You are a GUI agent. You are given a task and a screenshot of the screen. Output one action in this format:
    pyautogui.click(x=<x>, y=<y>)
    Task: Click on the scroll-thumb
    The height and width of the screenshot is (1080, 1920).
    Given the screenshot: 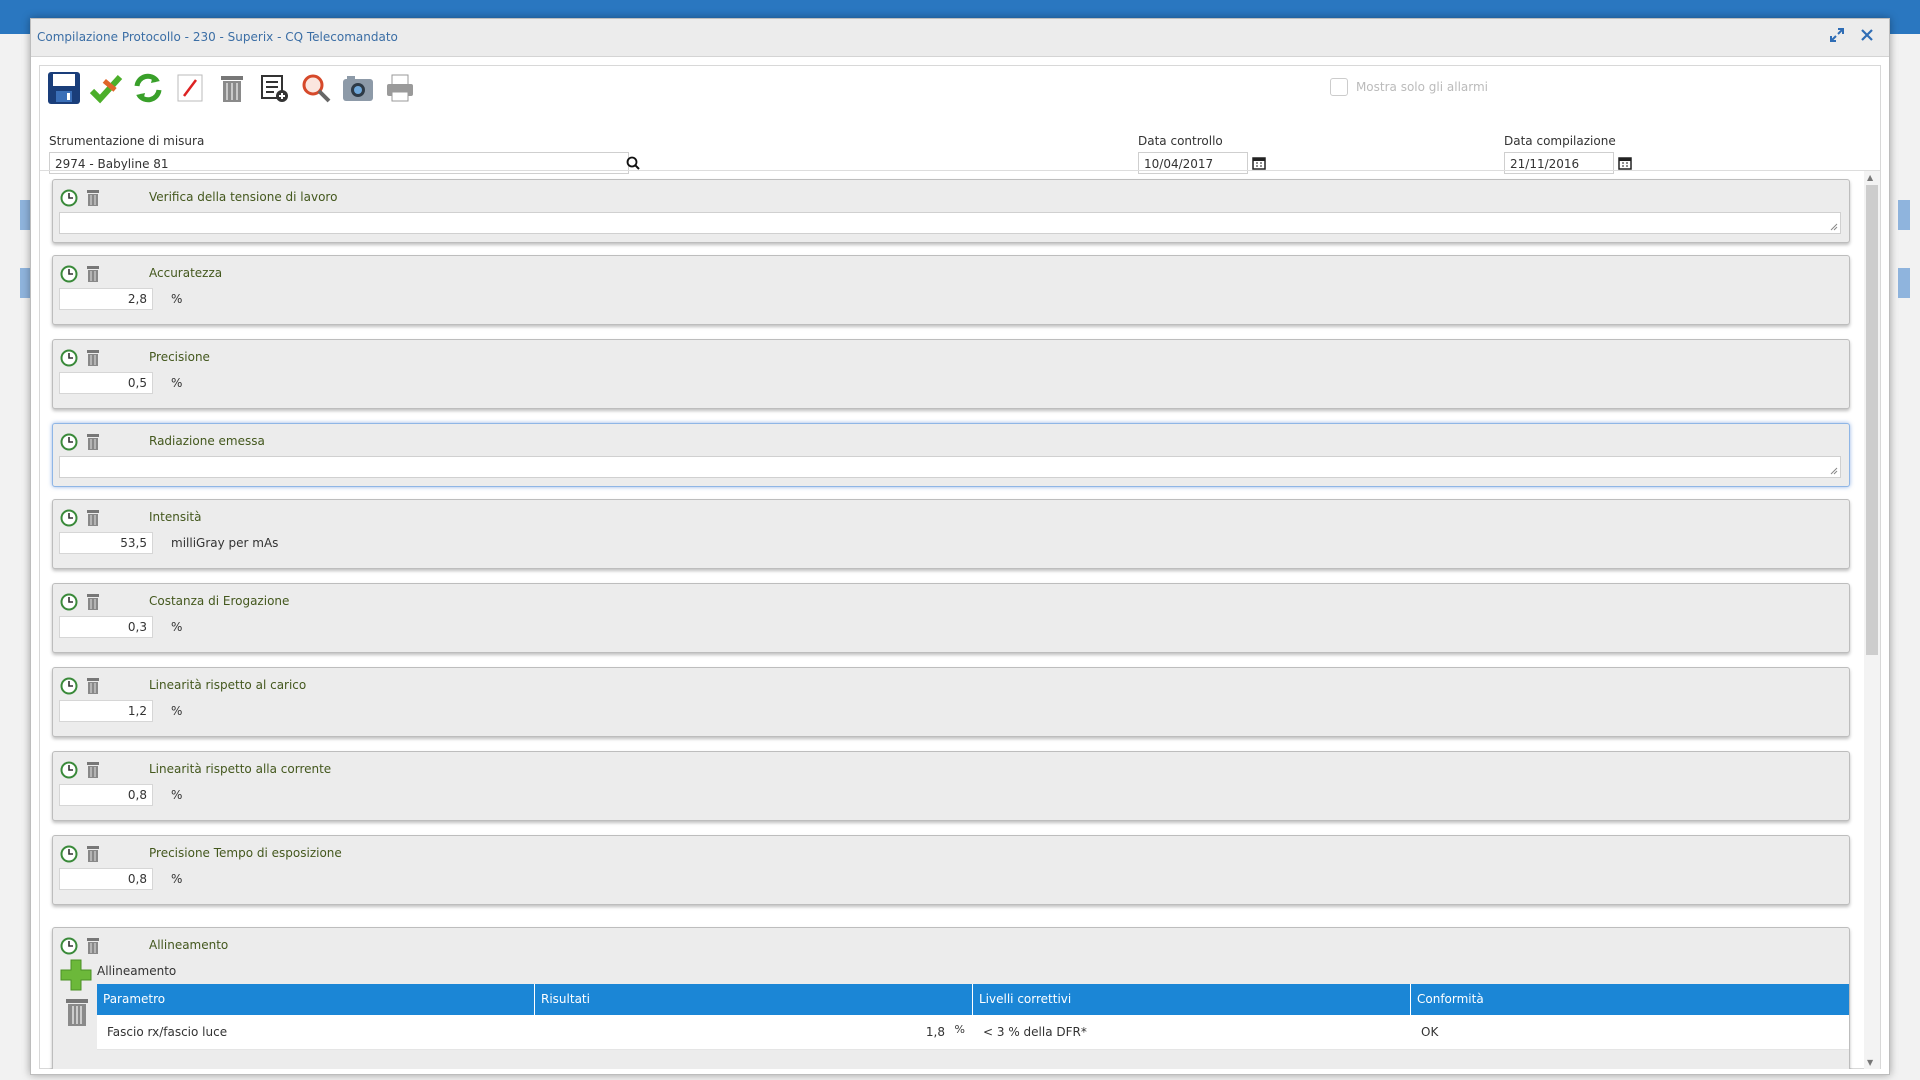 What is the action you would take?
    pyautogui.click(x=1872, y=420)
    